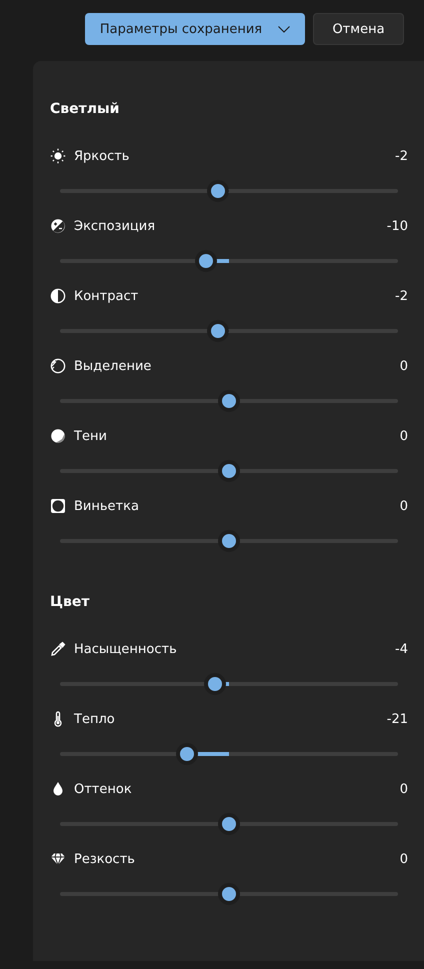 The width and height of the screenshot is (424, 969). I want to click on adjustment-value: -4, so click(401, 649).